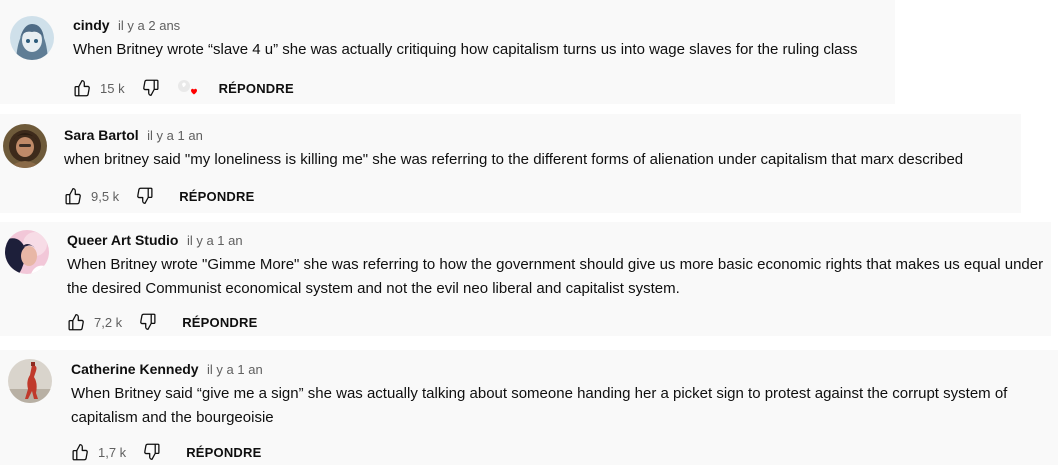 This screenshot has height=465, width=1058. What do you see at coordinates (105, 196) in the screenshot?
I see `like-count: 9,5 k` at bounding box center [105, 196].